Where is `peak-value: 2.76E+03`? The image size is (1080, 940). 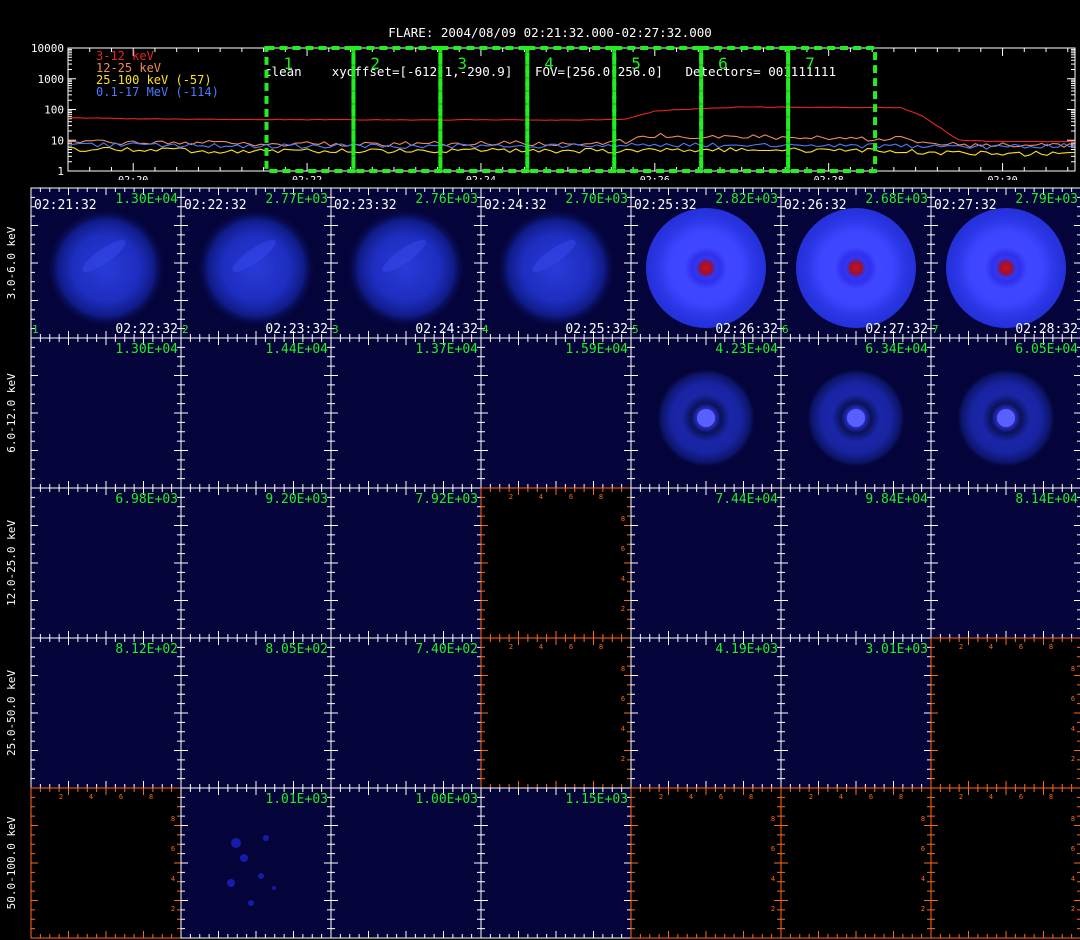 peak-value: 2.76E+03 is located at coordinates (446, 199).